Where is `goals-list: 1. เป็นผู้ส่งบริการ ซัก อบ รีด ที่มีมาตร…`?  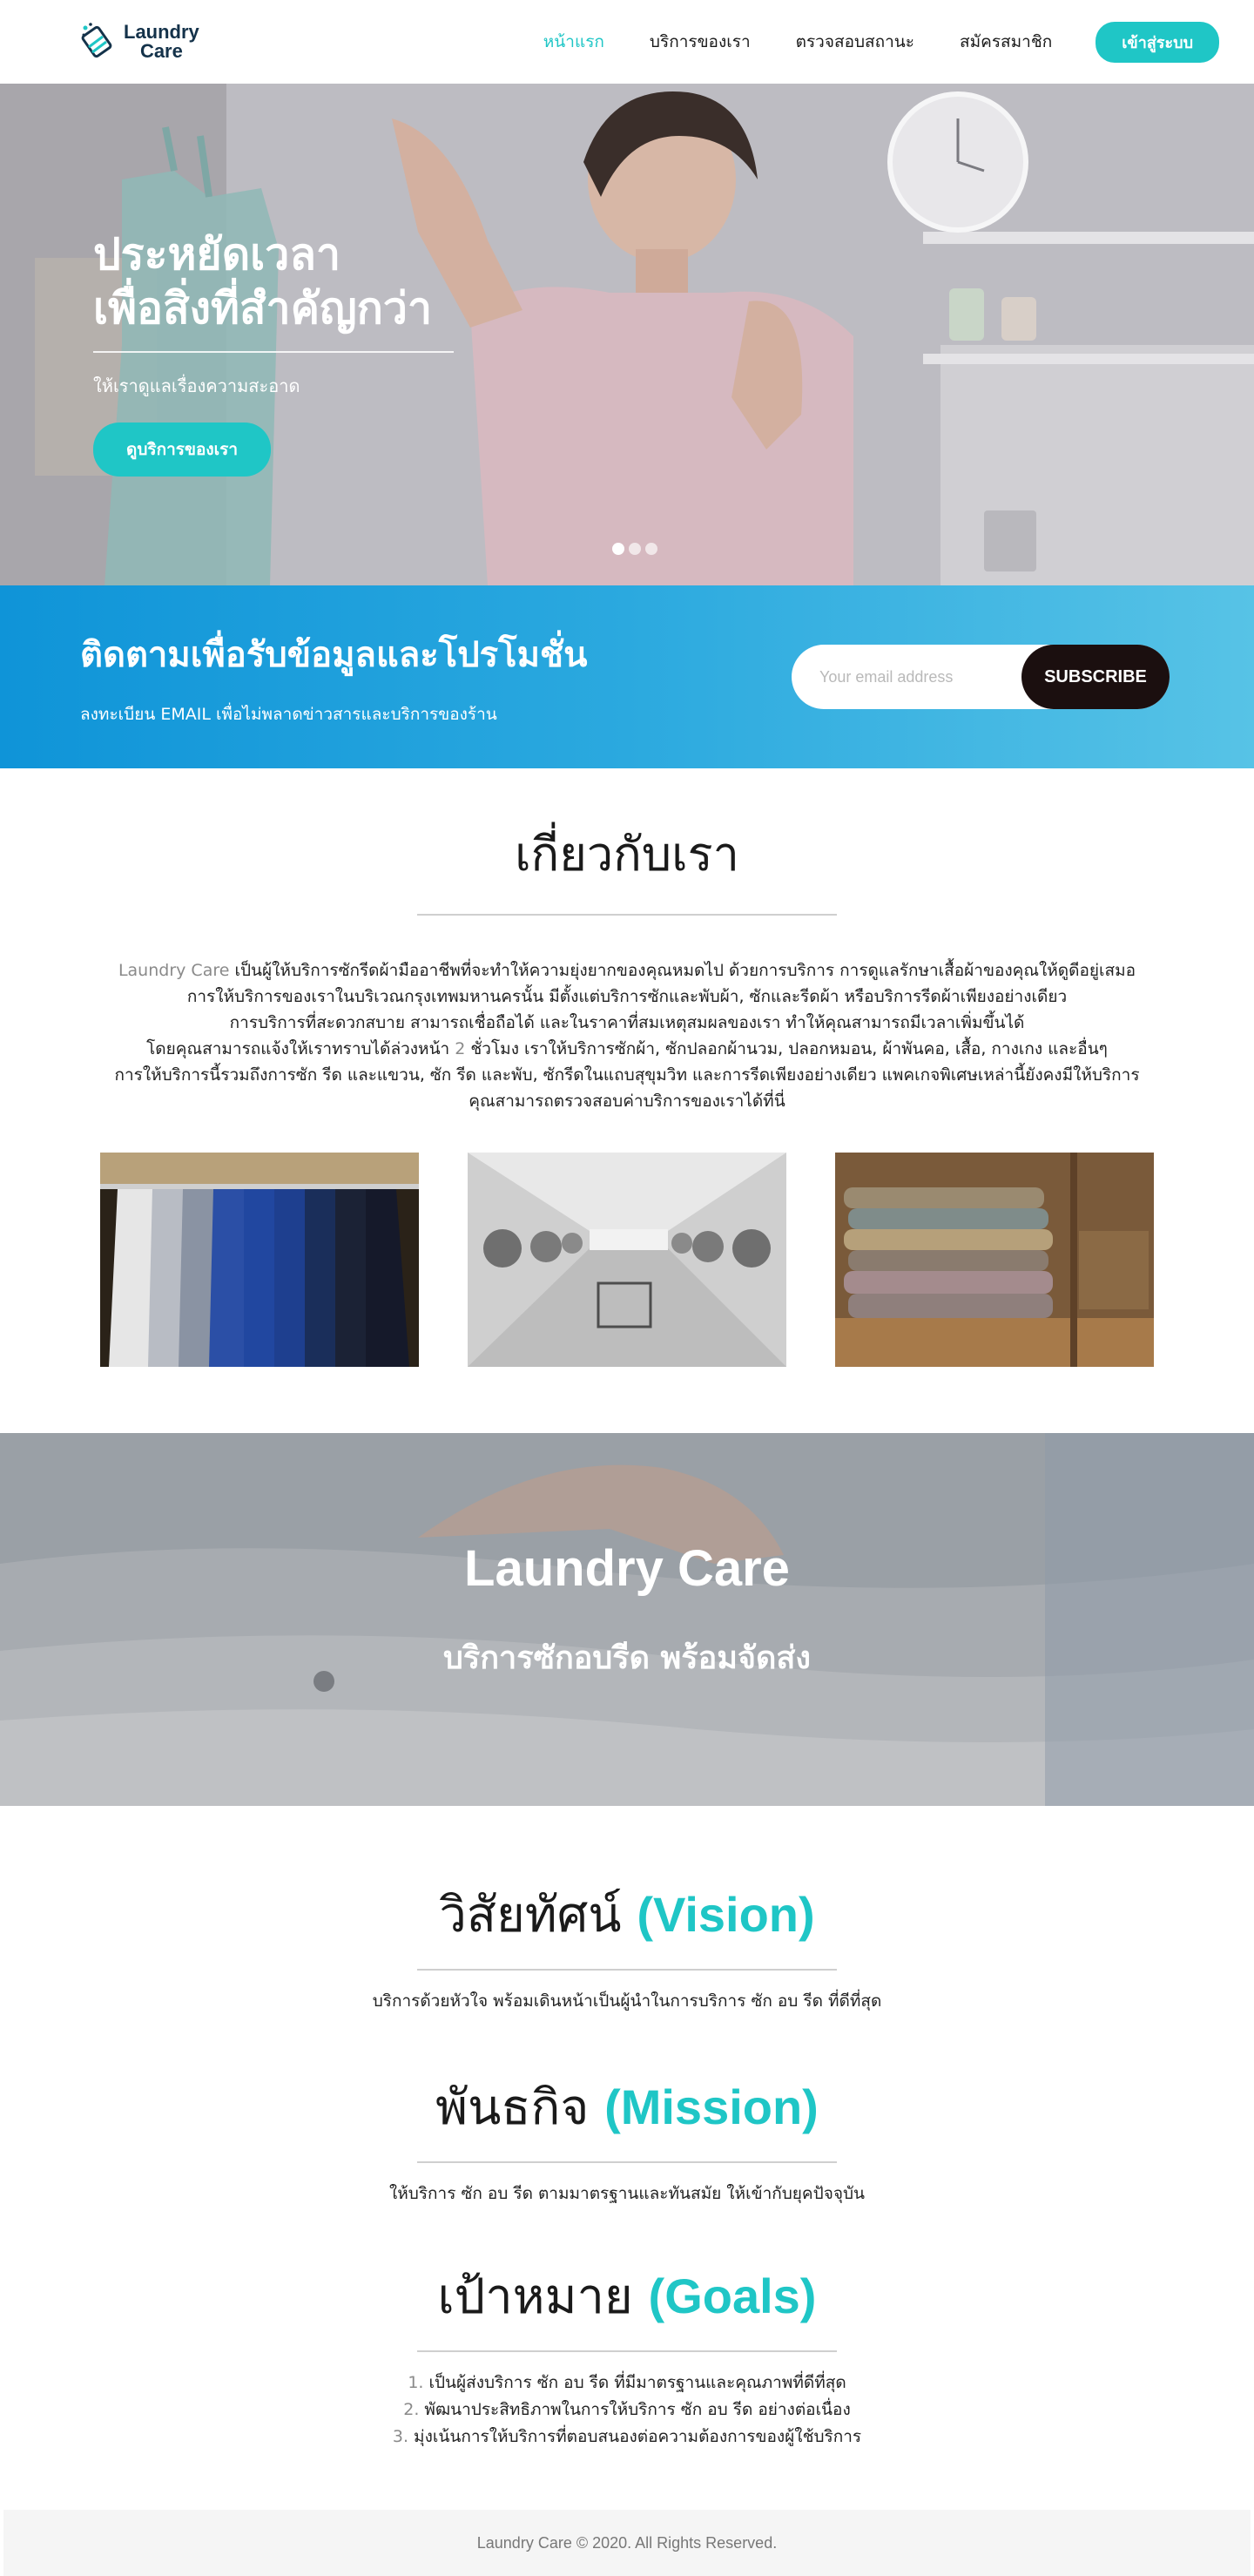
goals-list: 1. เป็นผู้ส่งบริการ ซัก อบ รีด ที่มีมาตร… is located at coordinates (627, 2410).